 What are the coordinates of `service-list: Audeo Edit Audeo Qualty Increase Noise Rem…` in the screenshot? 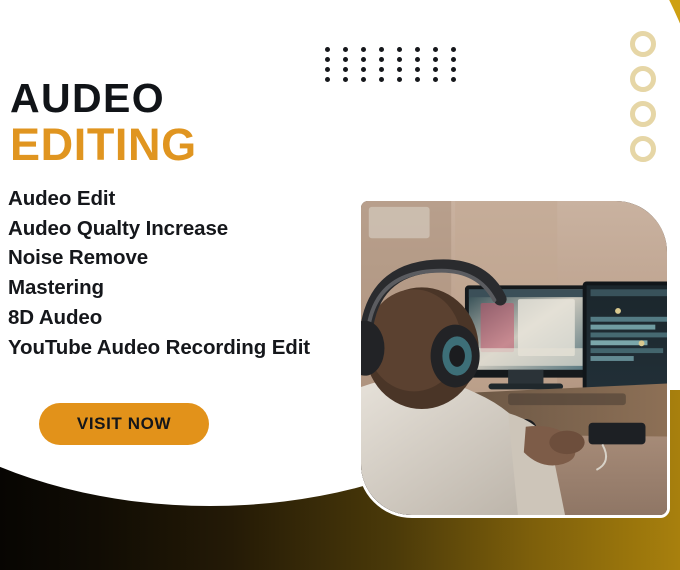 It's located at (159, 273).